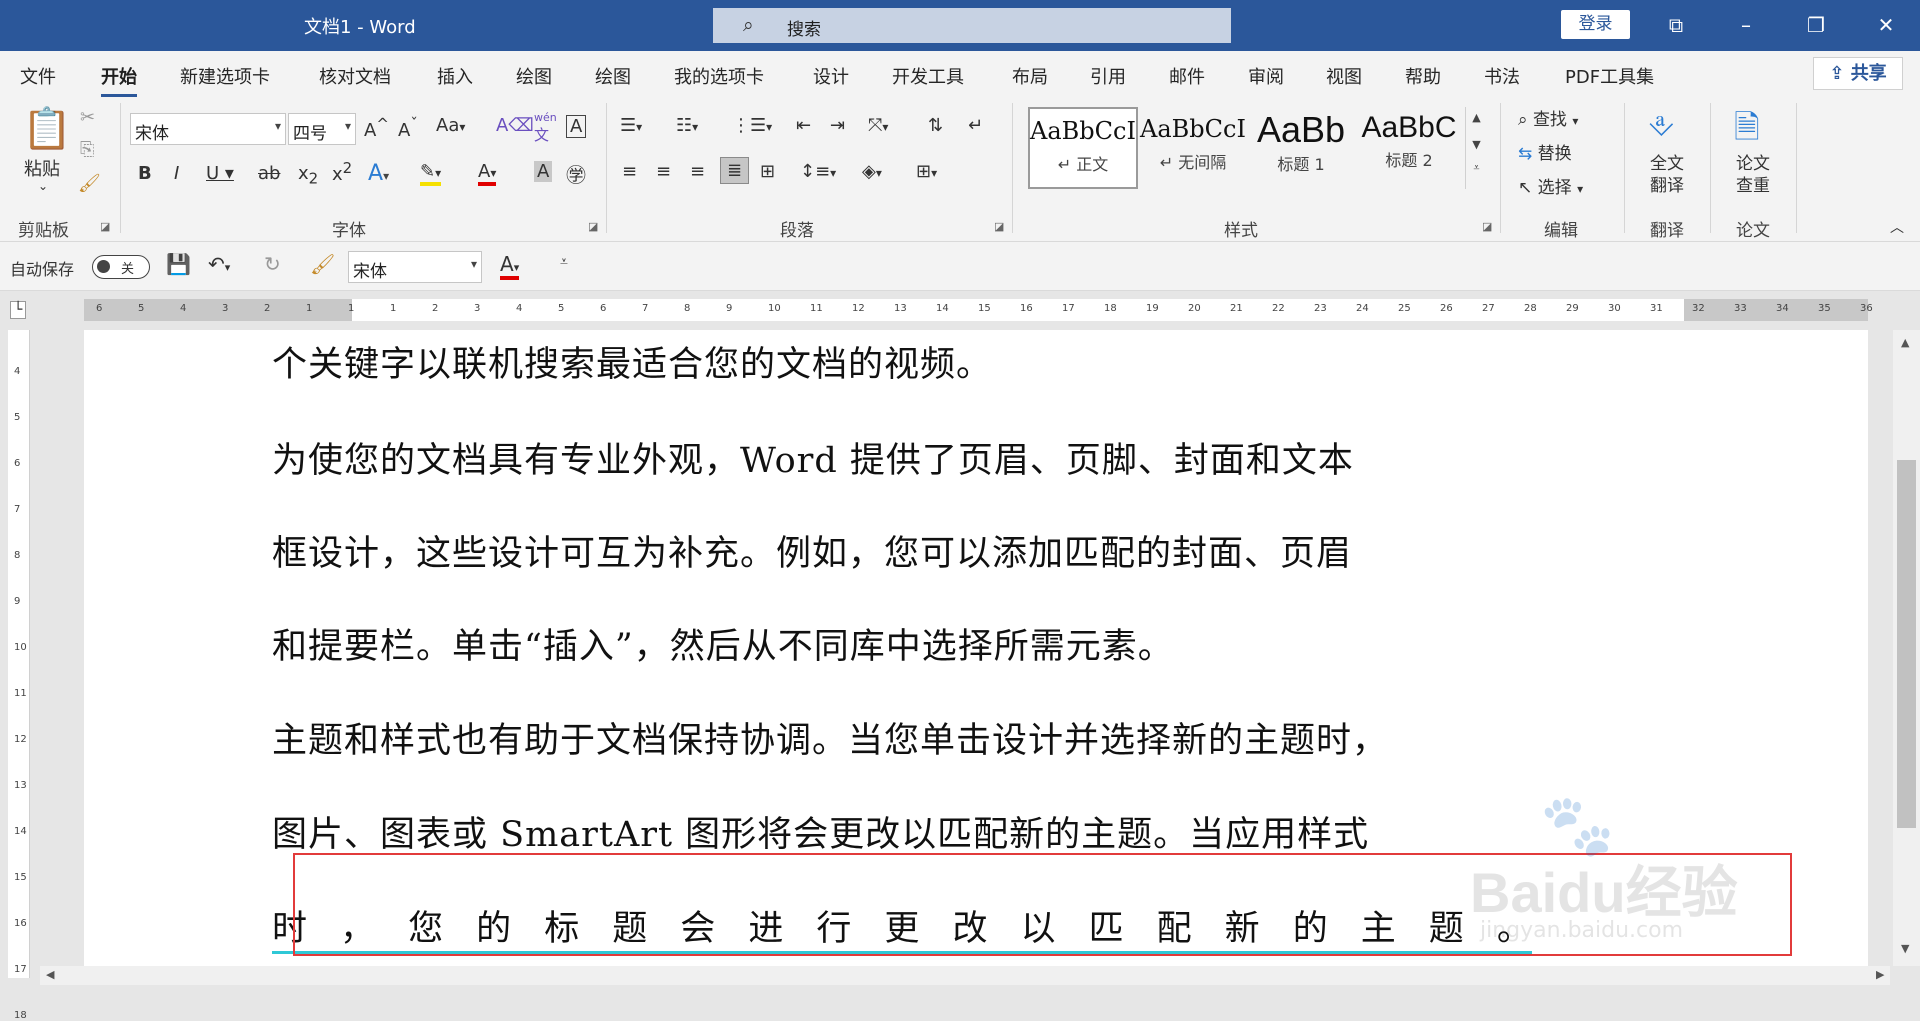  Describe the element at coordinates (576, 173) in the screenshot. I see `enclose-characters-icon: ㊫` at that location.